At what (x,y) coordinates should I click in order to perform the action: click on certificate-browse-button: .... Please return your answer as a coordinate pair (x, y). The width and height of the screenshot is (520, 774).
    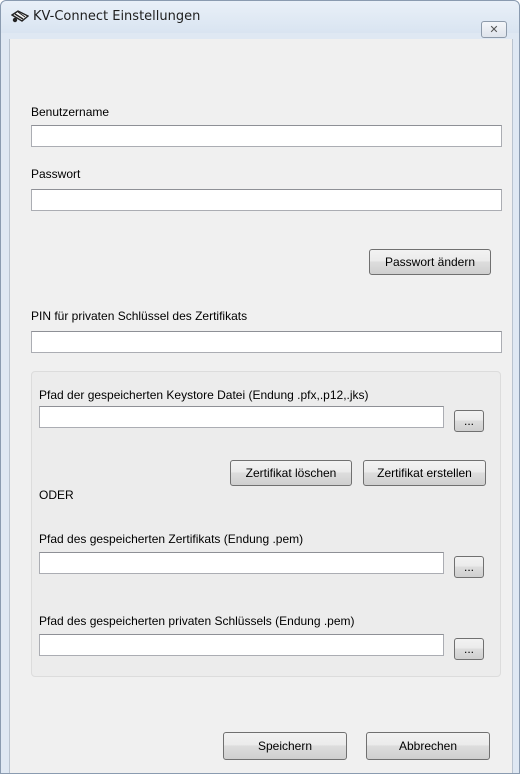
    Looking at the image, I should click on (469, 567).